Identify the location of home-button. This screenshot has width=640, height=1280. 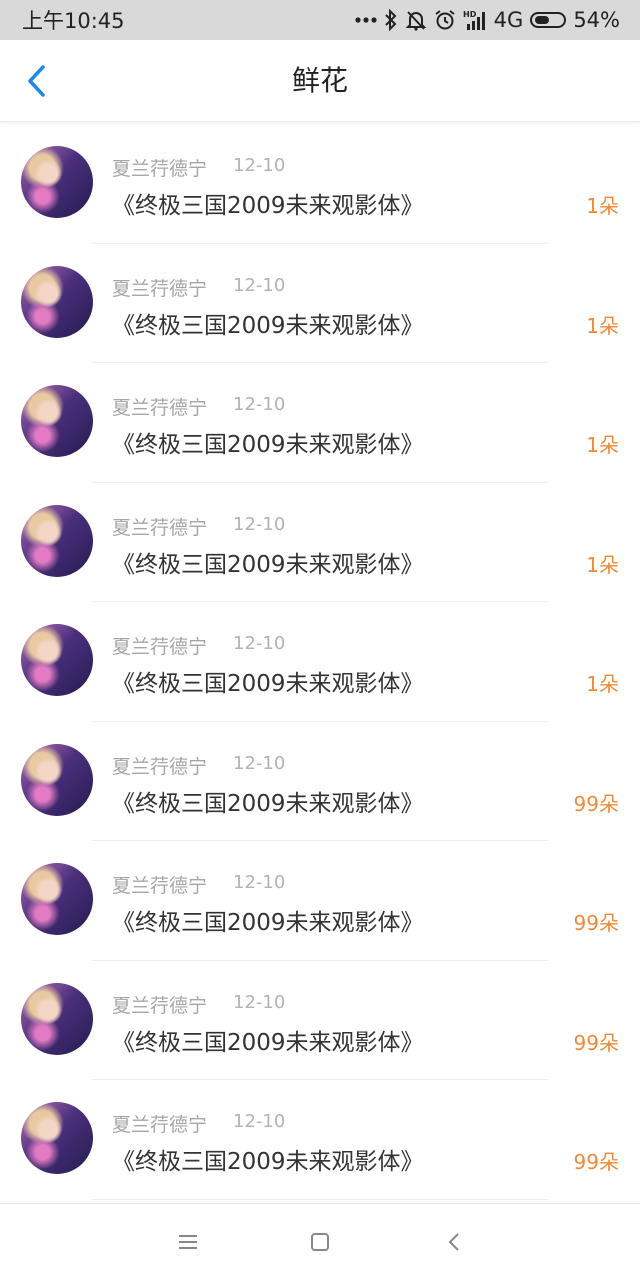
(320, 1242).